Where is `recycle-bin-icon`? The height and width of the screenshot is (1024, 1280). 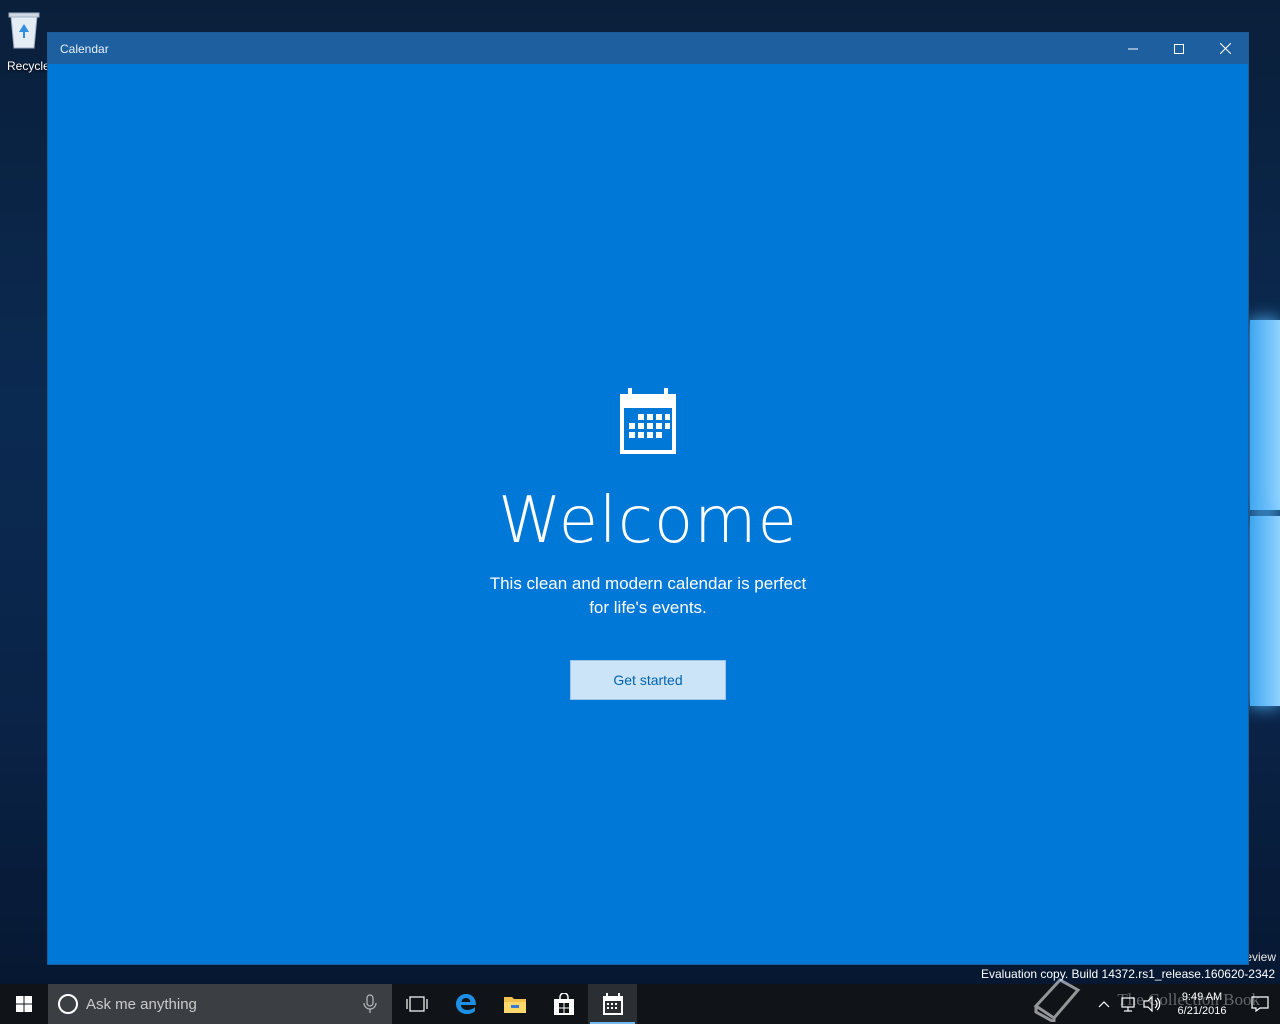
recycle-bin-icon is located at coordinates (24, 30).